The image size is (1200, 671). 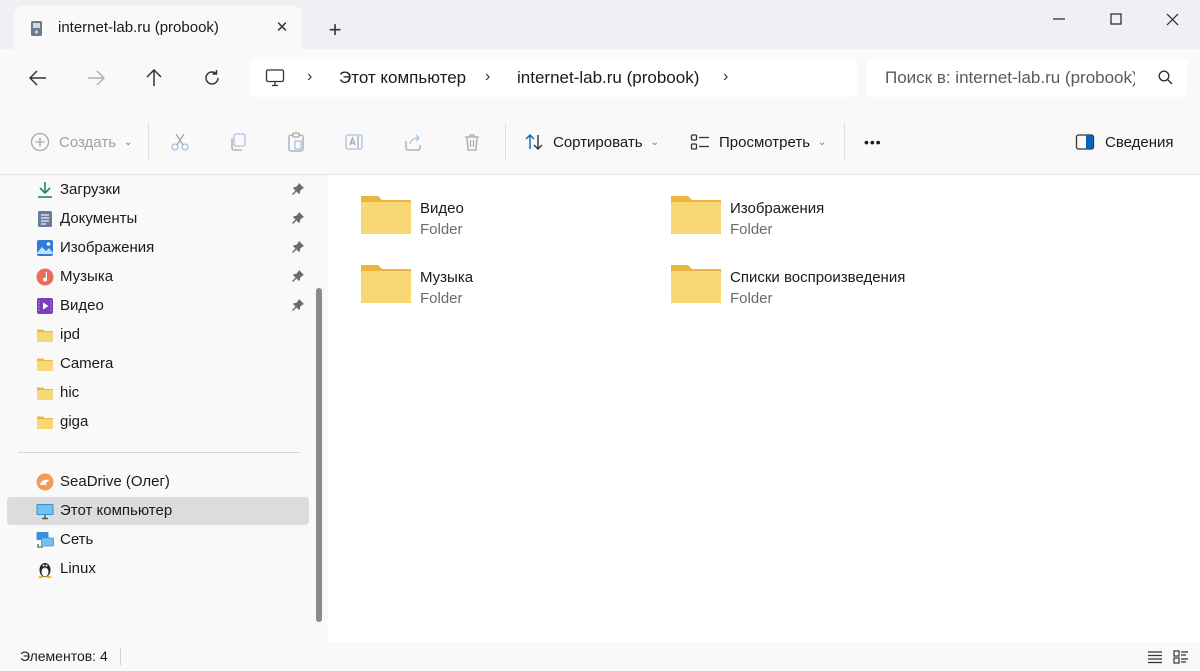 What do you see at coordinates (158, 219) in the screenshot?
I see `sidebar-item-documents: Документы` at bounding box center [158, 219].